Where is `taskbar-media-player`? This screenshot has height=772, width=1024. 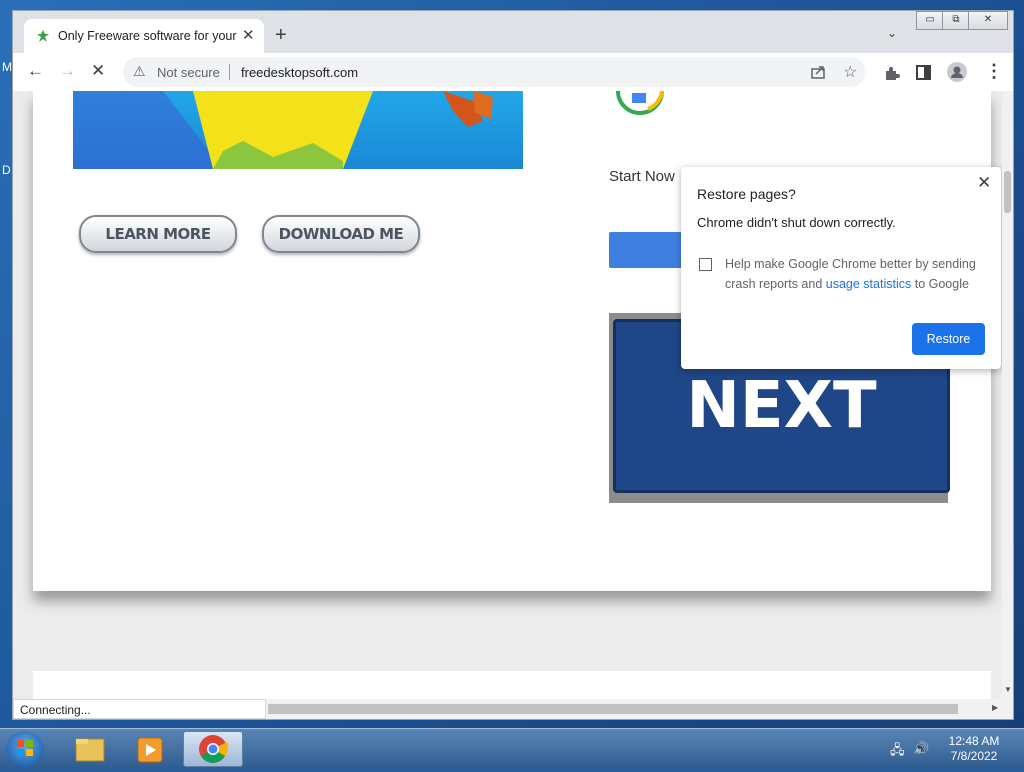
taskbar-media-player is located at coordinates (150, 749).